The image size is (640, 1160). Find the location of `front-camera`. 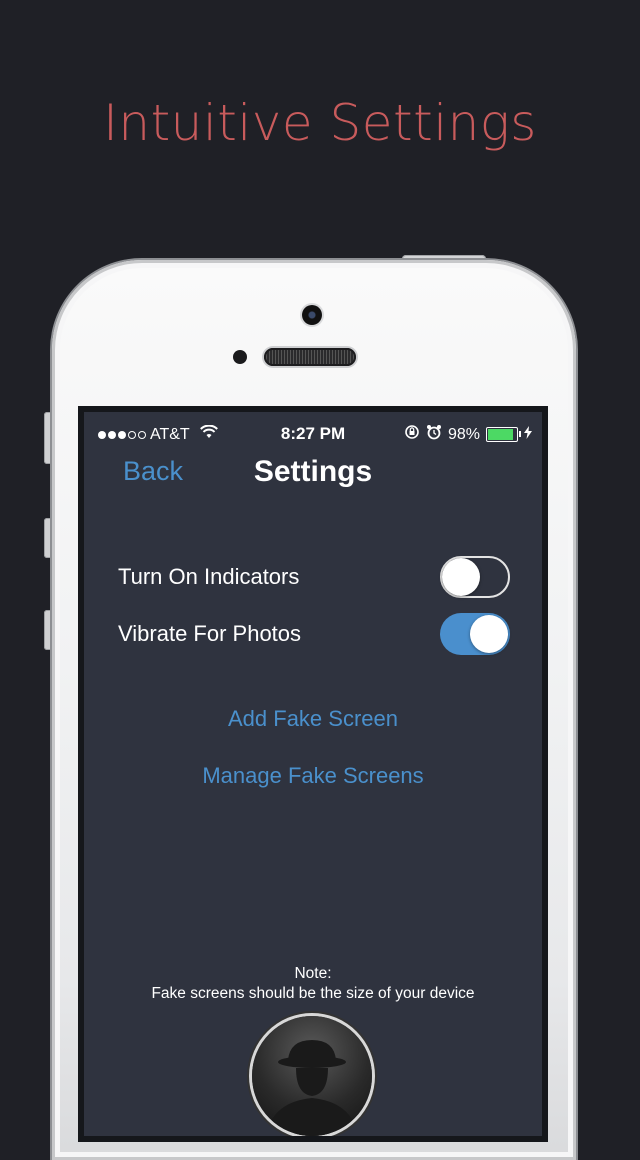

front-camera is located at coordinates (312, 315).